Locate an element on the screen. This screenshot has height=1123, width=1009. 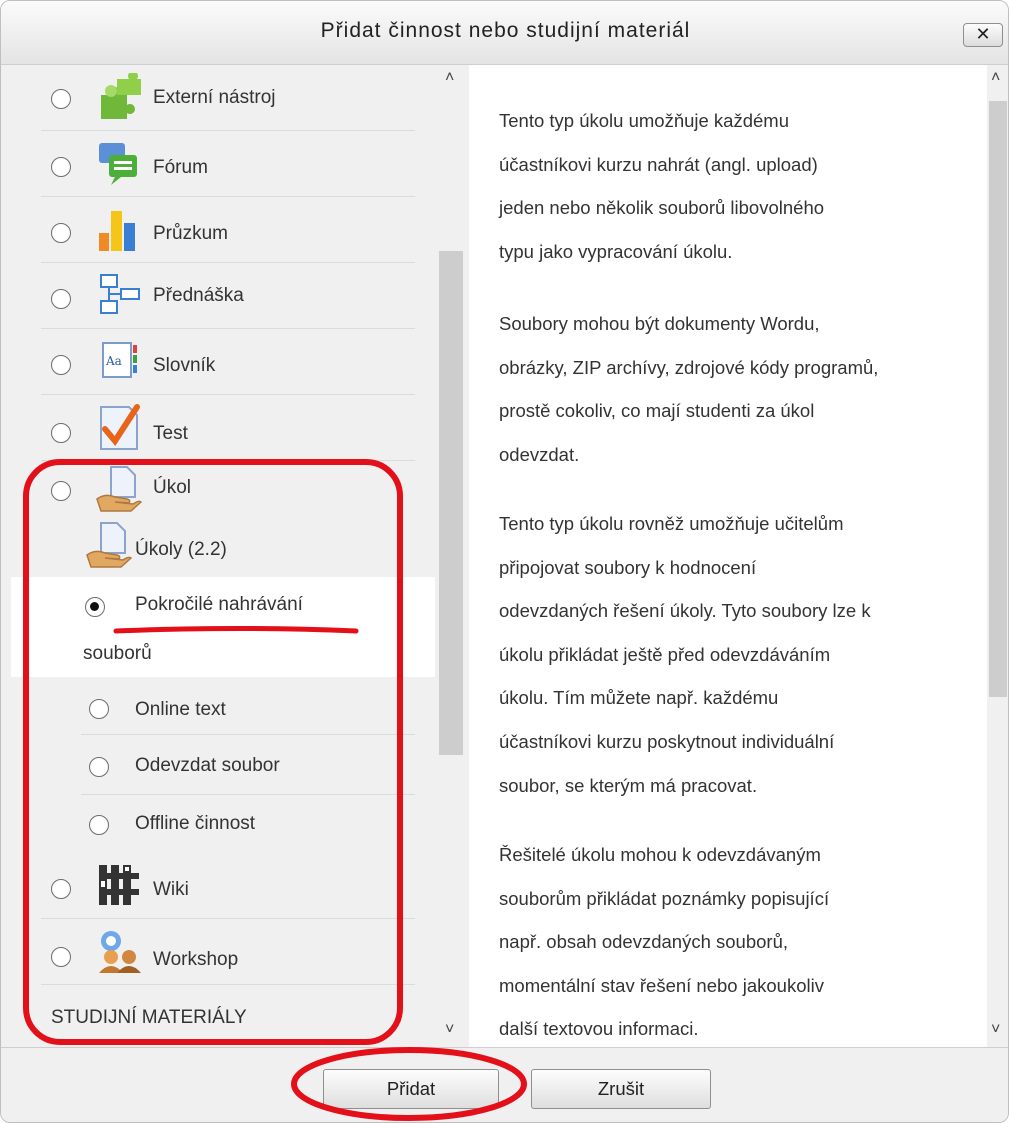
description-scrollbar: ˄ ˅ is located at coordinates (997, 556).